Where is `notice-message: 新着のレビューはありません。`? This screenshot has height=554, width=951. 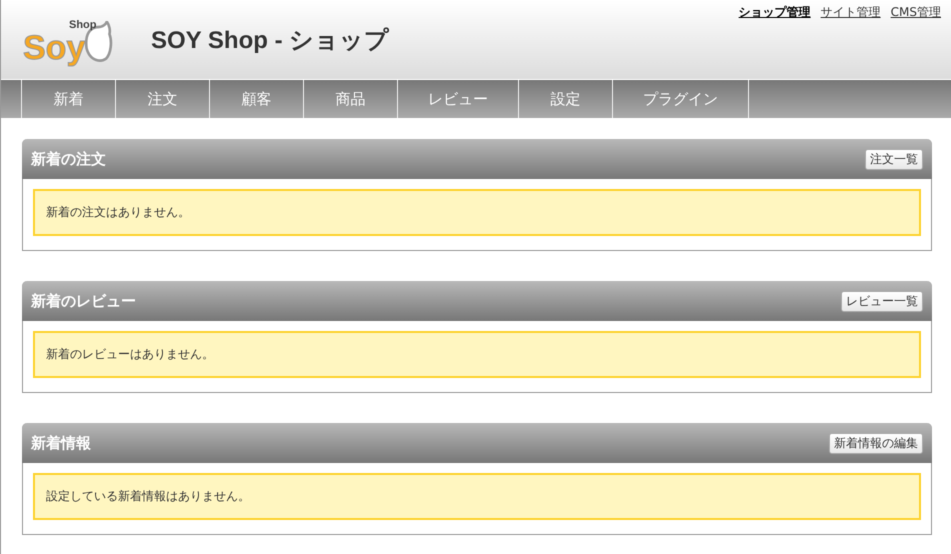
notice-message: 新着のレビューはありません。 is located at coordinates (477, 354).